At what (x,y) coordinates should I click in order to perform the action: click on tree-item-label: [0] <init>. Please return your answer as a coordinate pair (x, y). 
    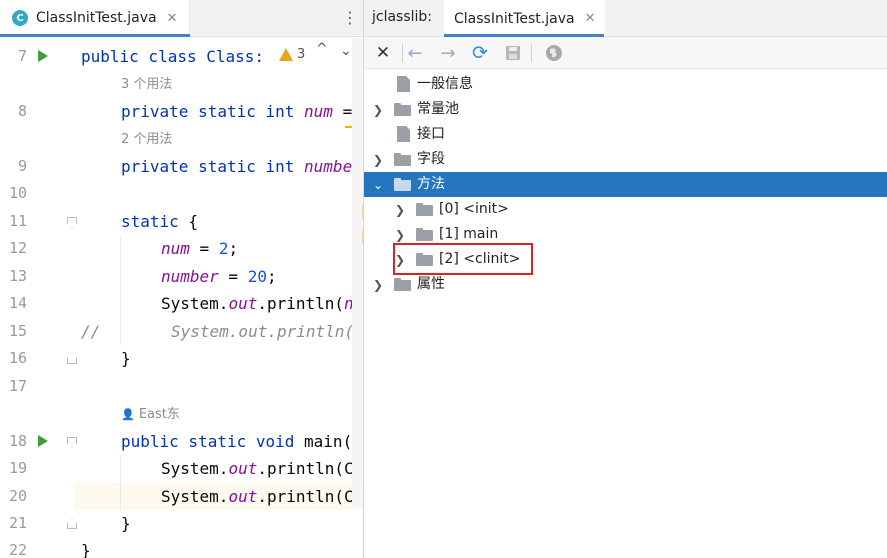
    Looking at the image, I should click on (474, 209).